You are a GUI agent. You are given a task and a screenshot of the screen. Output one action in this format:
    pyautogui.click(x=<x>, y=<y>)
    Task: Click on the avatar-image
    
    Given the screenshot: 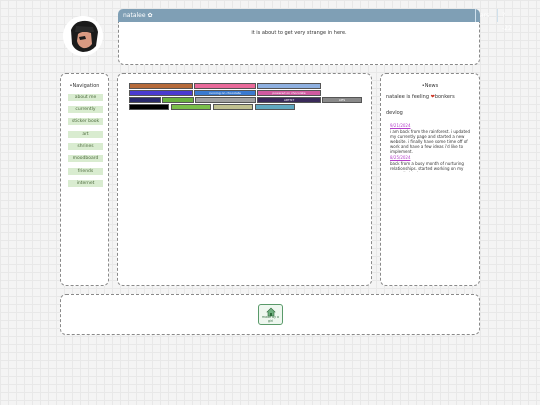 What is the action you would take?
    pyautogui.click(x=83, y=36)
    